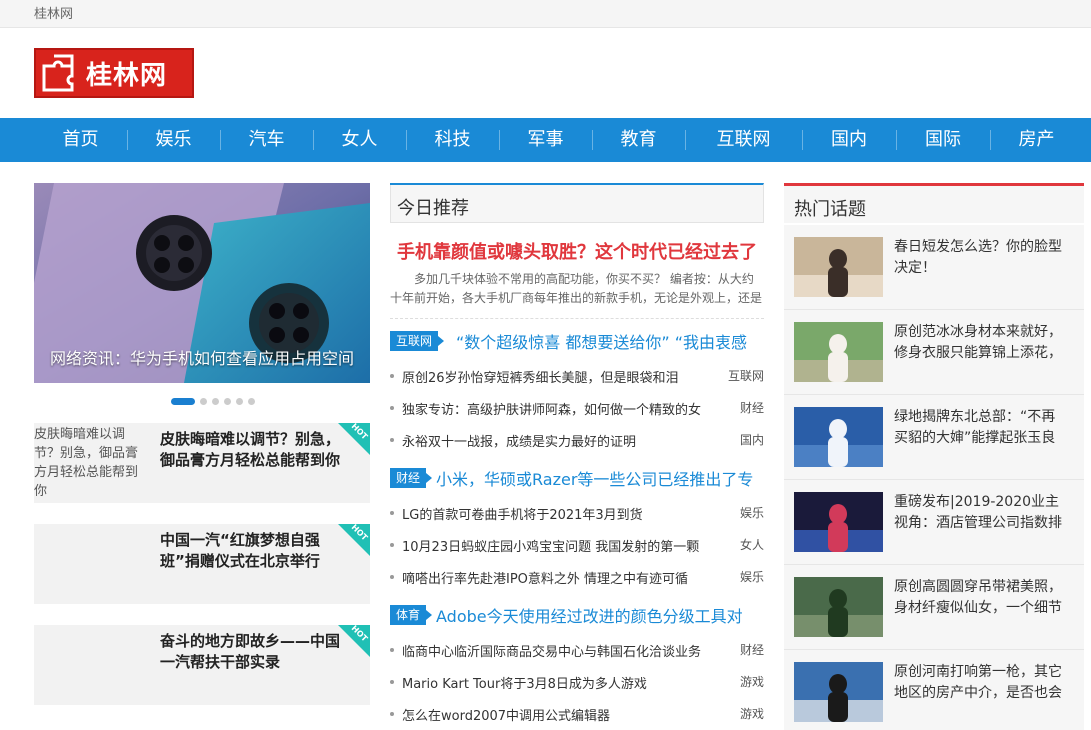 This screenshot has width=1091, height=730. What do you see at coordinates (752, 544) in the screenshot?
I see `list-item-category: 女人` at bounding box center [752, 544].